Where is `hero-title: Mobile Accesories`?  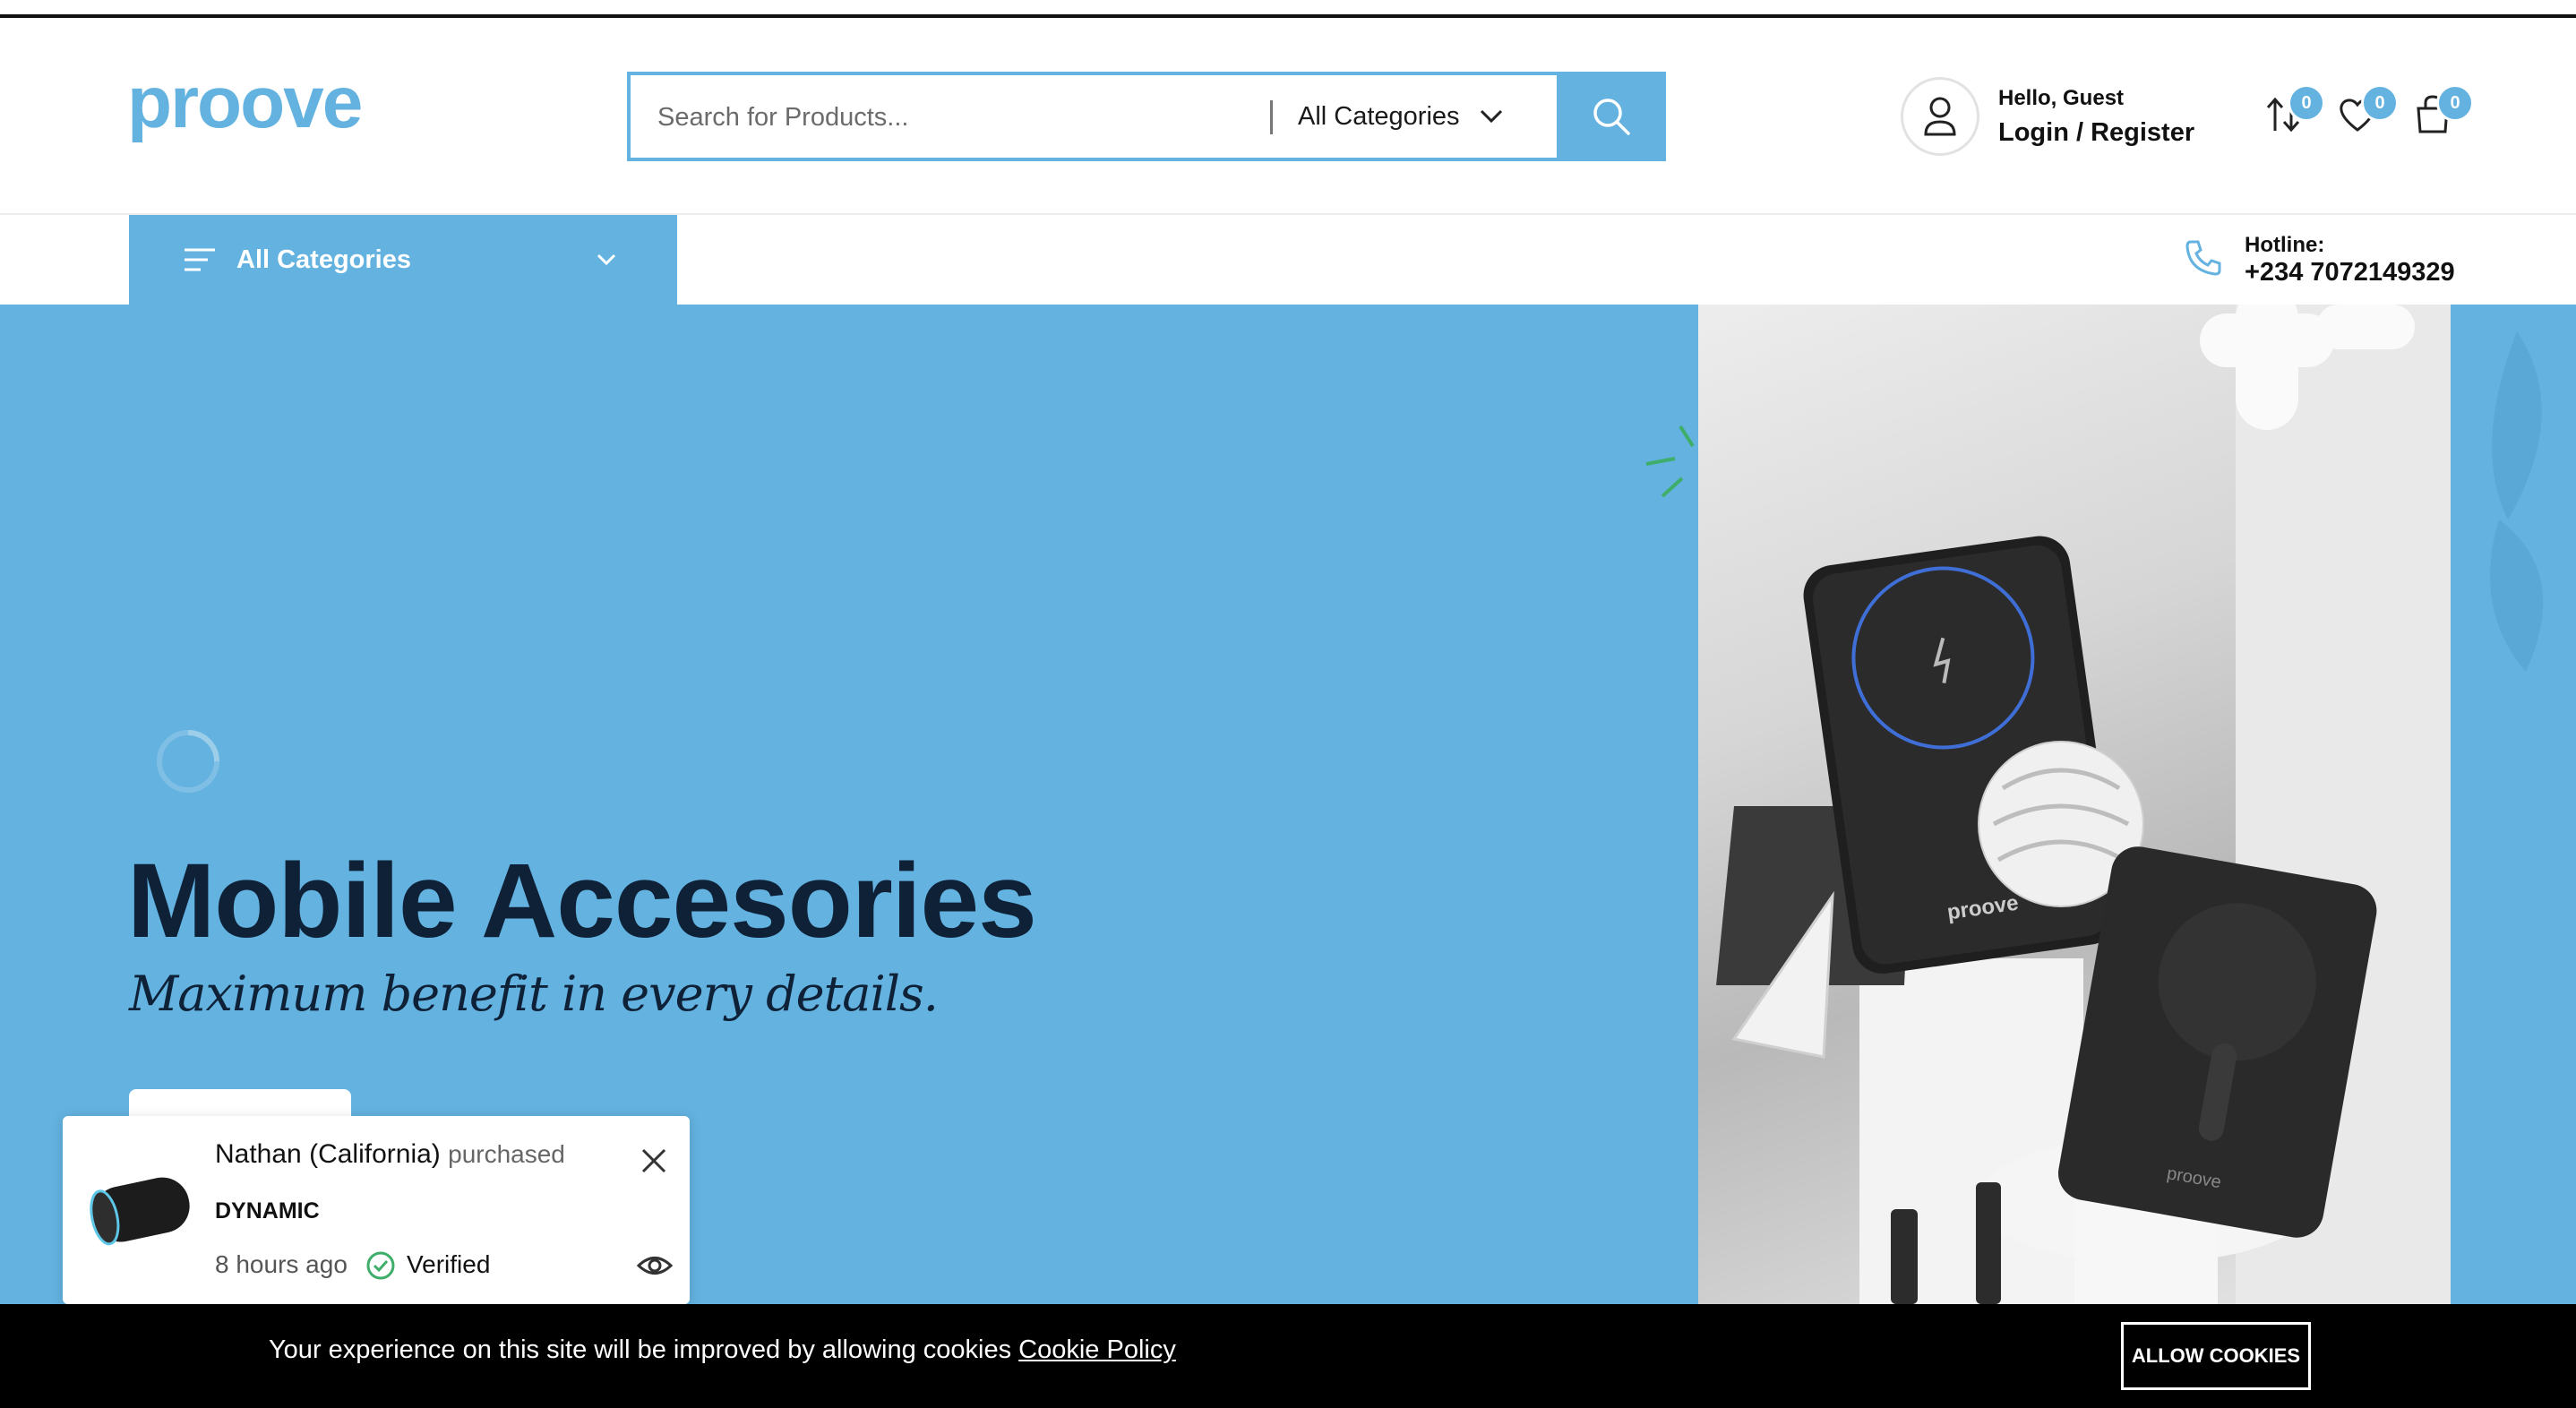
hero-title: Mobile Accesories is located at coordinates (582, 901).